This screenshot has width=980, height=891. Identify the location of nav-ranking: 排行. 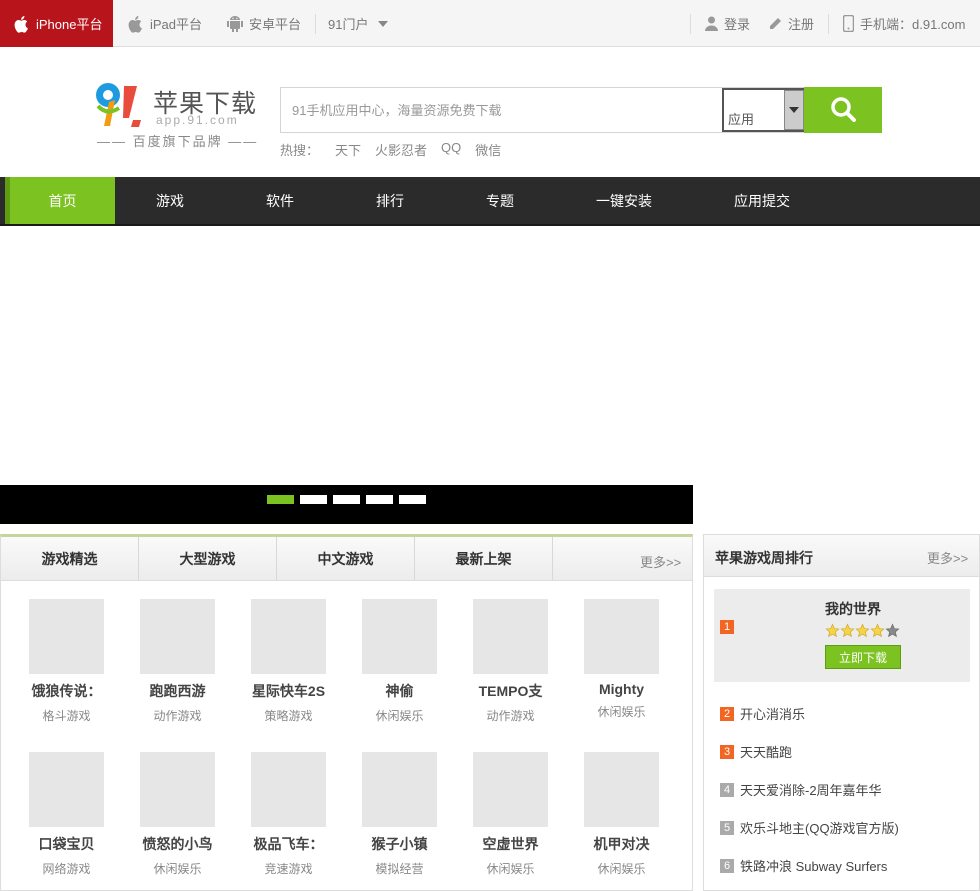
(390, 200).